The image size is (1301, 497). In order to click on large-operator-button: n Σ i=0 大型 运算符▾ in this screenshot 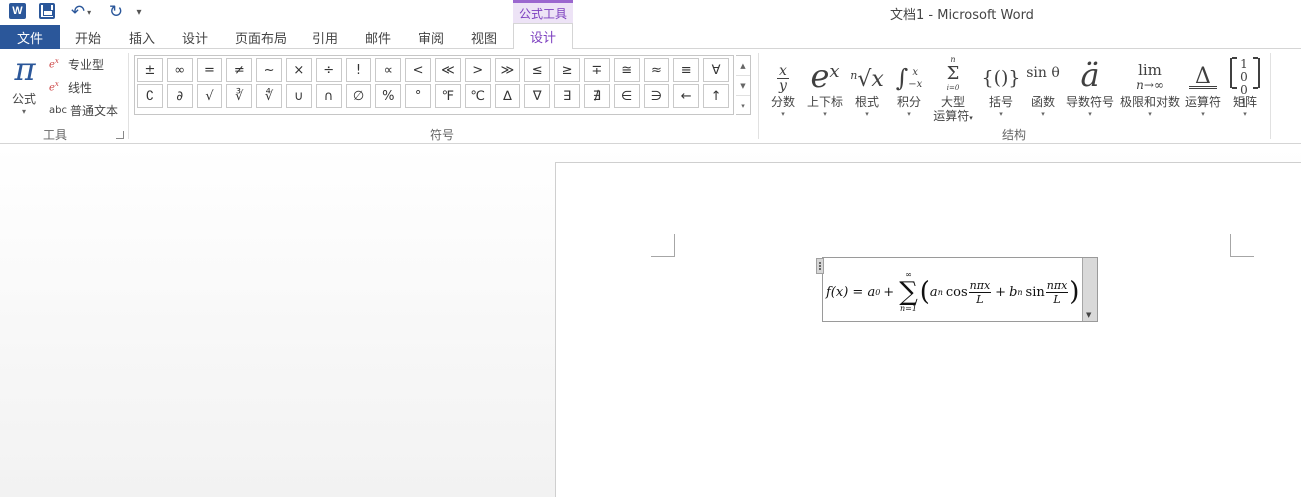, I will do `click(953, 89)`.